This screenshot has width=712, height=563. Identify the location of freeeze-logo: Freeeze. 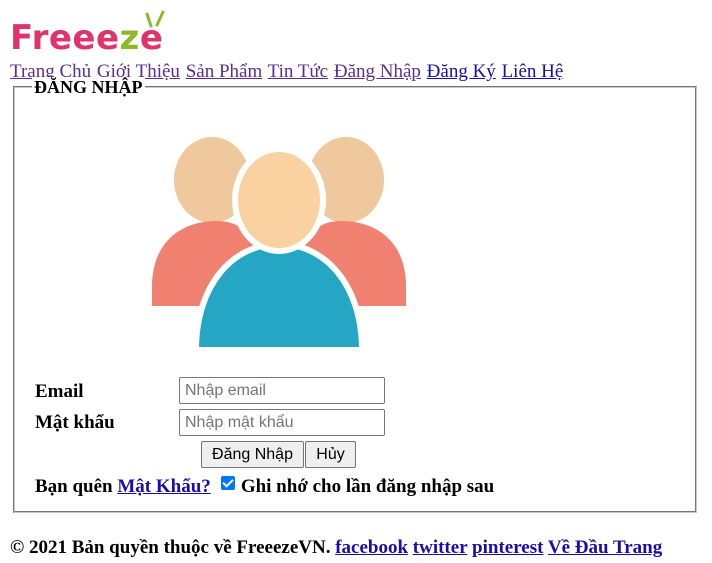
(100, 33).